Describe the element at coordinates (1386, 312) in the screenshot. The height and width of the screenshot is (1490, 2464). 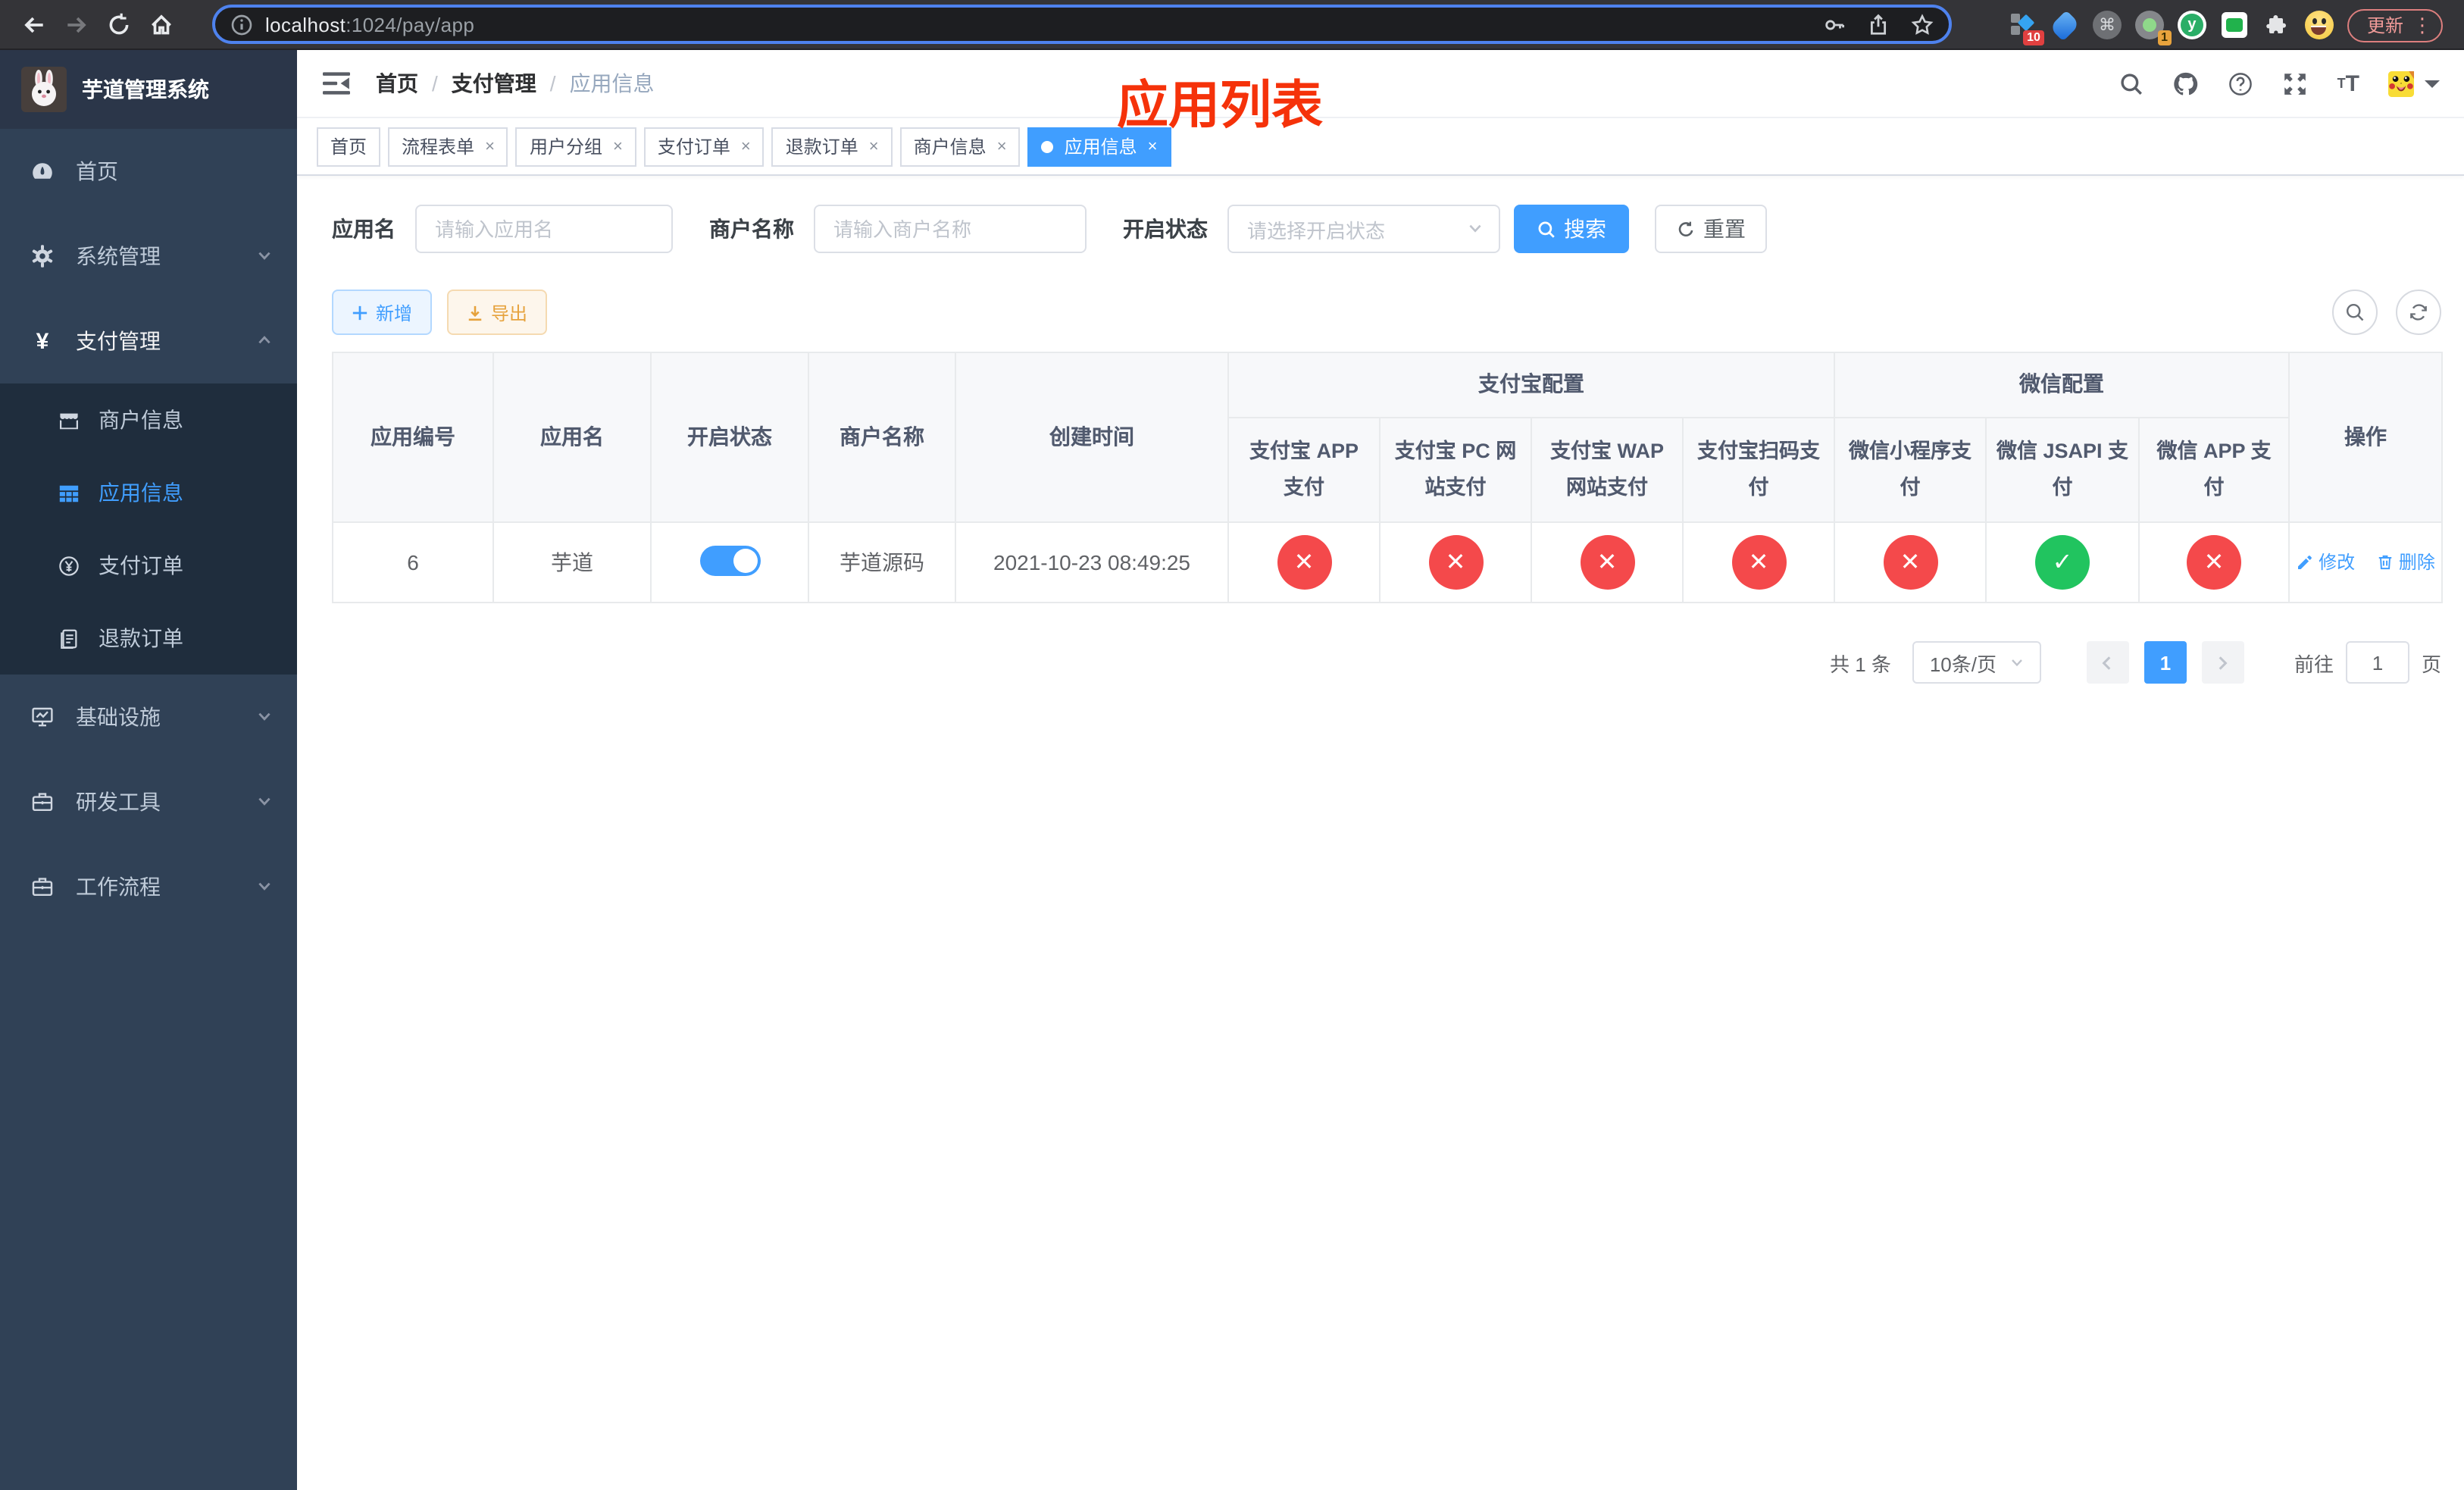
I see `table-toolbar: 新增 导出` at that location.